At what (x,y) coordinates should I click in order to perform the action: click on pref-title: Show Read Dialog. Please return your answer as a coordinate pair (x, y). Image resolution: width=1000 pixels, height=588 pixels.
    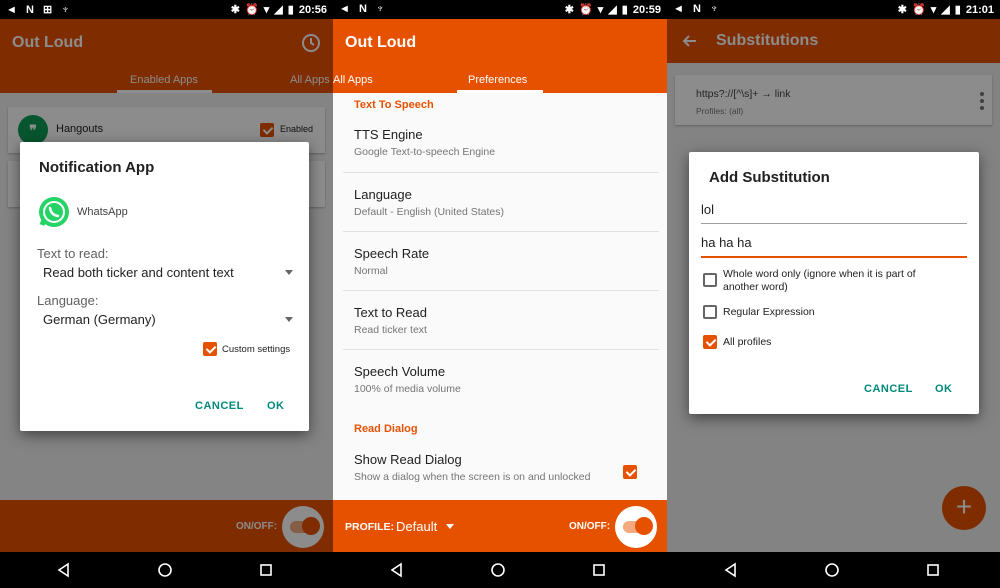
    Looking at the image, I should click on (408, 459).